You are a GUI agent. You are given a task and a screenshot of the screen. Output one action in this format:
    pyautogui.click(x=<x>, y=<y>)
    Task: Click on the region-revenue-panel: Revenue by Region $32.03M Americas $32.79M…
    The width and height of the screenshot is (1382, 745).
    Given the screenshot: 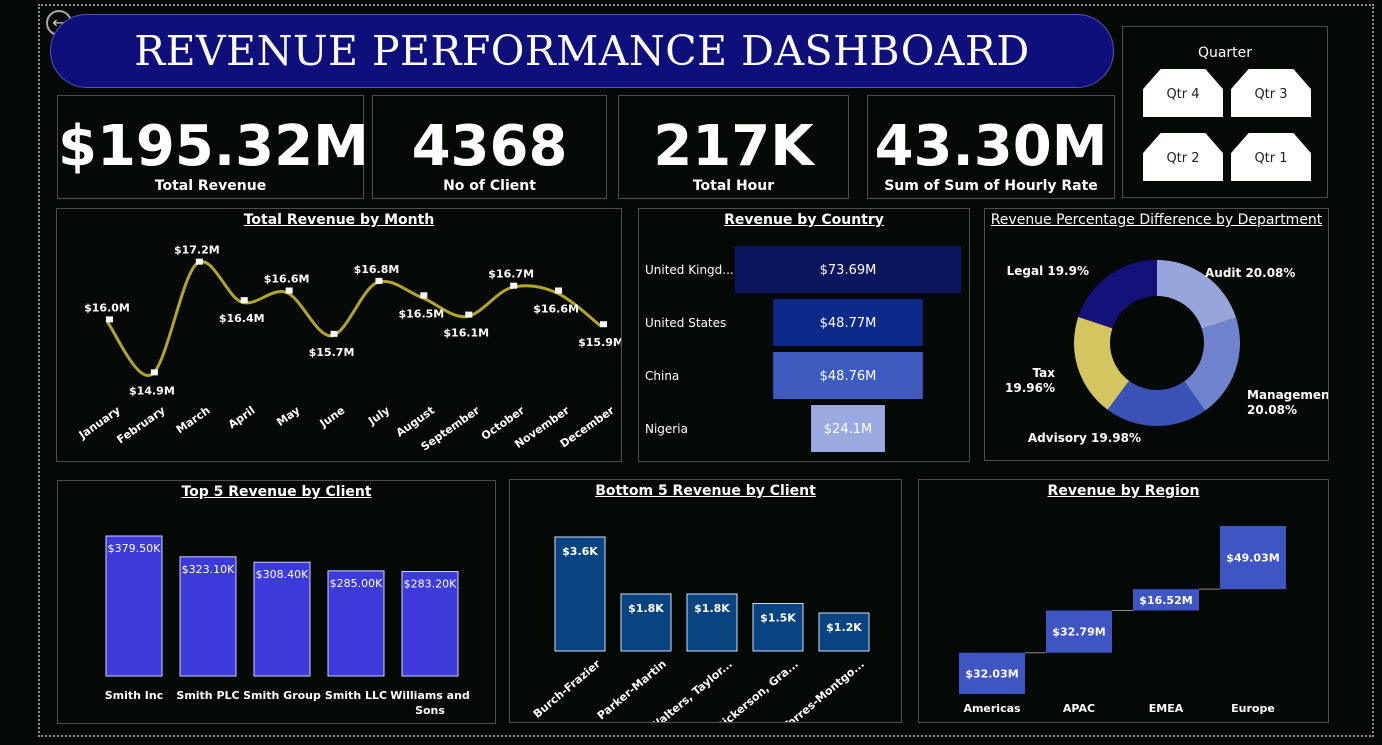 What is the action you would take?
    pyautogui.click(x=1123, y=601)
    